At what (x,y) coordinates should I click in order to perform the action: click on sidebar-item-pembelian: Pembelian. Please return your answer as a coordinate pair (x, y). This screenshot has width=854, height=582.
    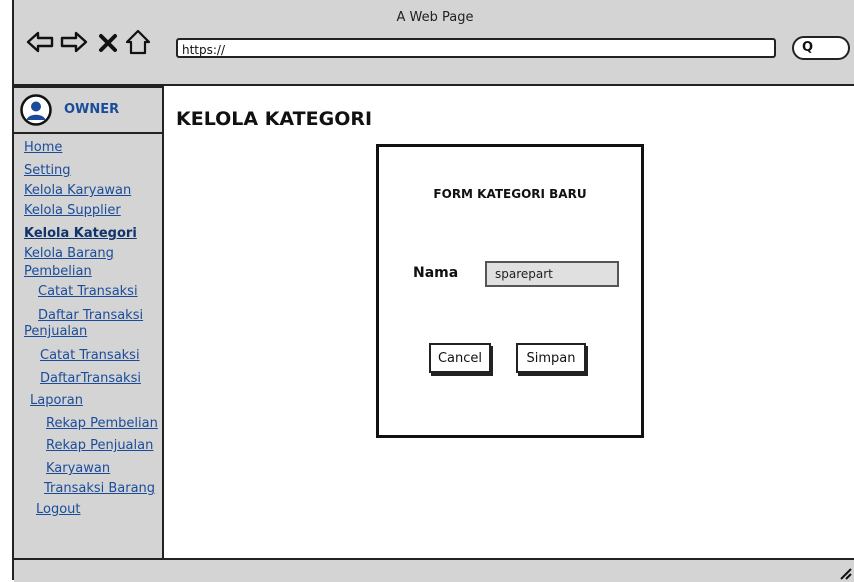
    Looking at the image, I should click on (58, 271).